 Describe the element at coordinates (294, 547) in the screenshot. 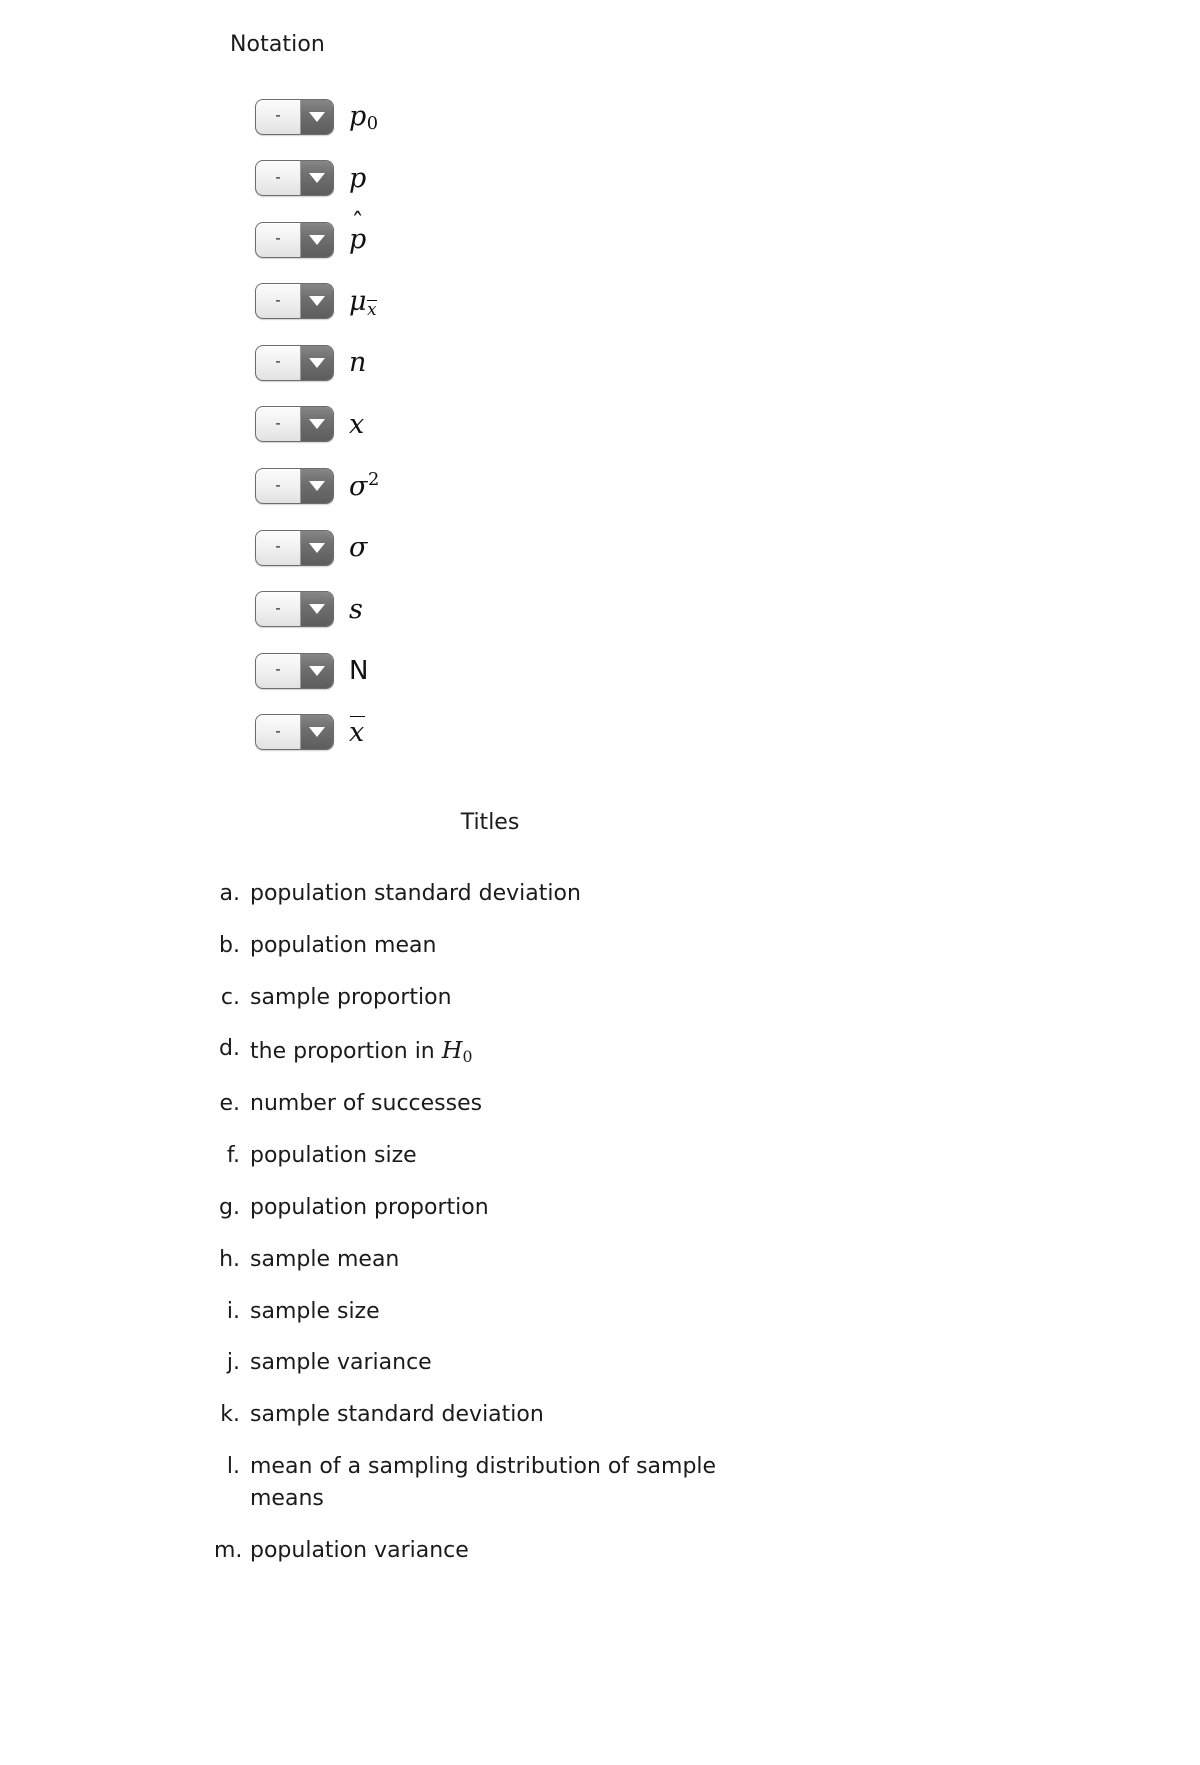

I see `match-select-sigma: -` at that location.